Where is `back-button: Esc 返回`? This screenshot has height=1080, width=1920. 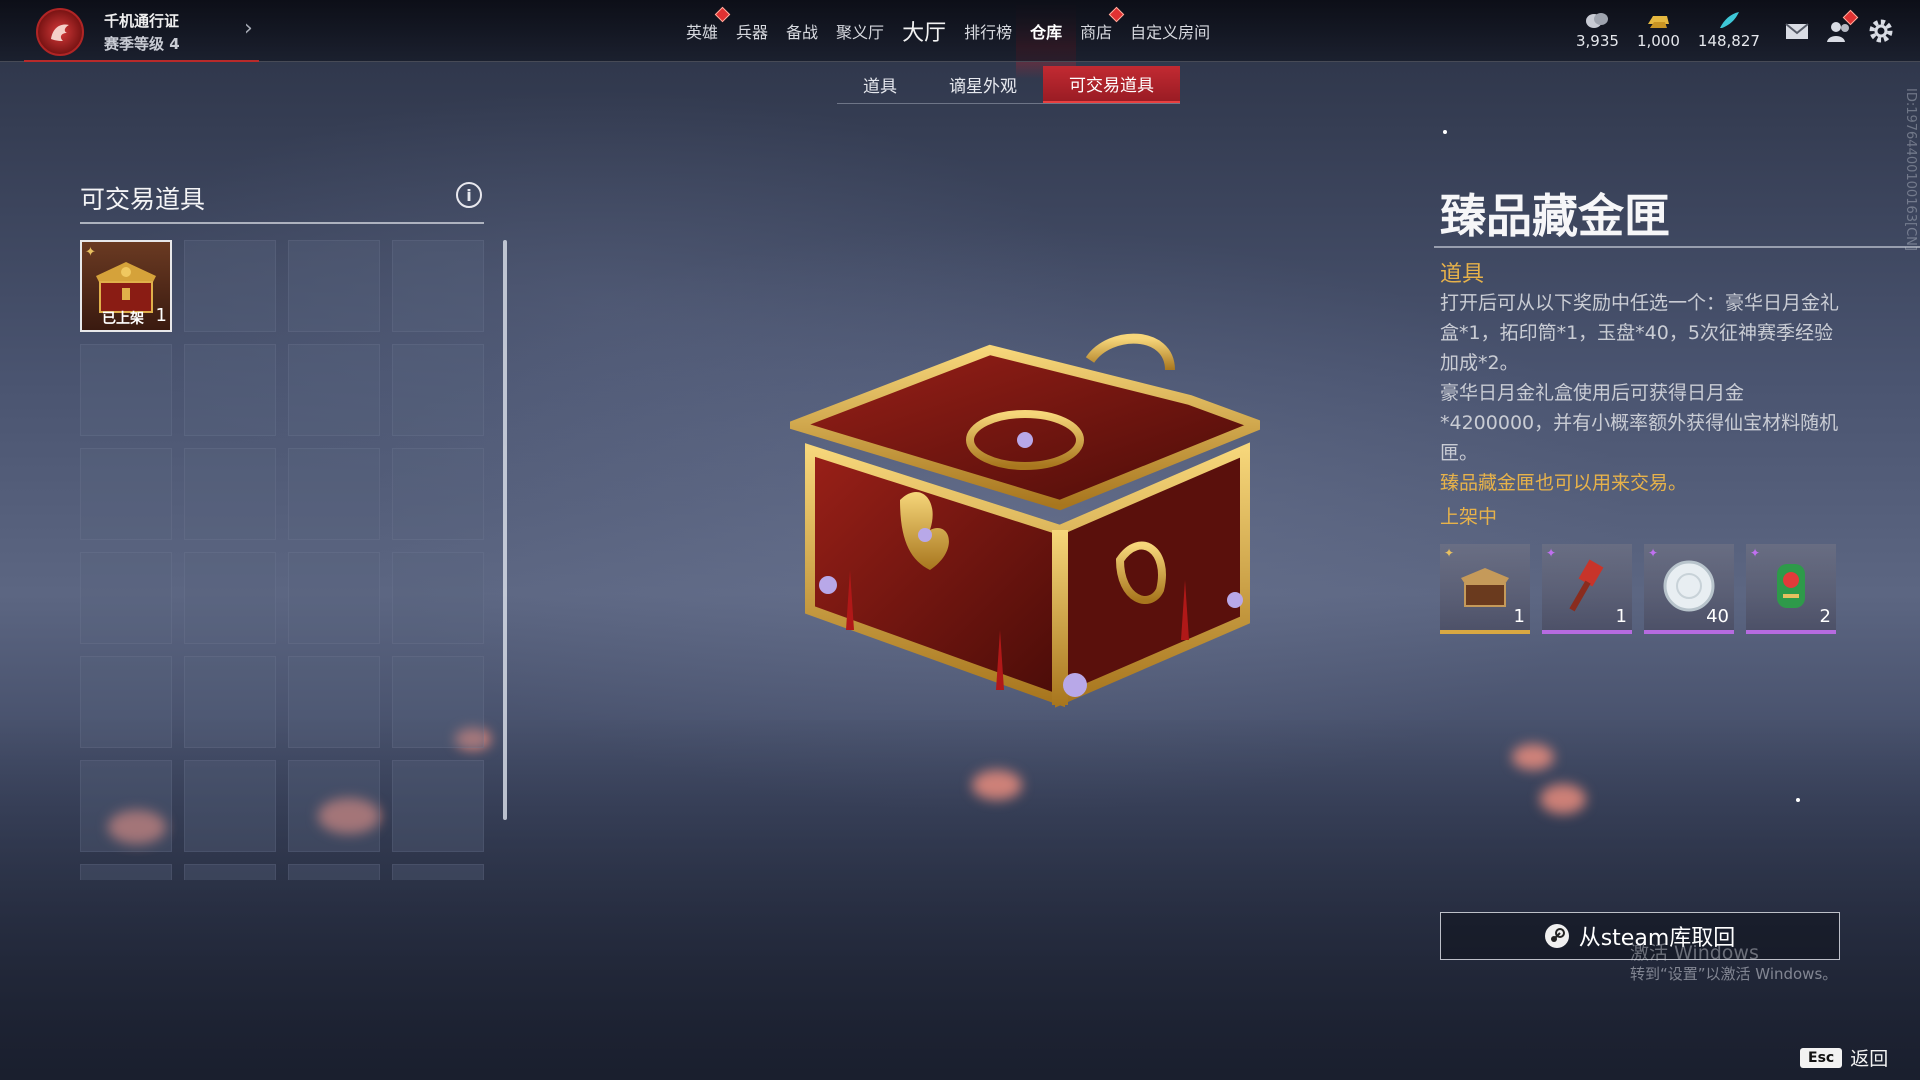 back-button: Esc 返回 is located at coordinates (1844, 1057).